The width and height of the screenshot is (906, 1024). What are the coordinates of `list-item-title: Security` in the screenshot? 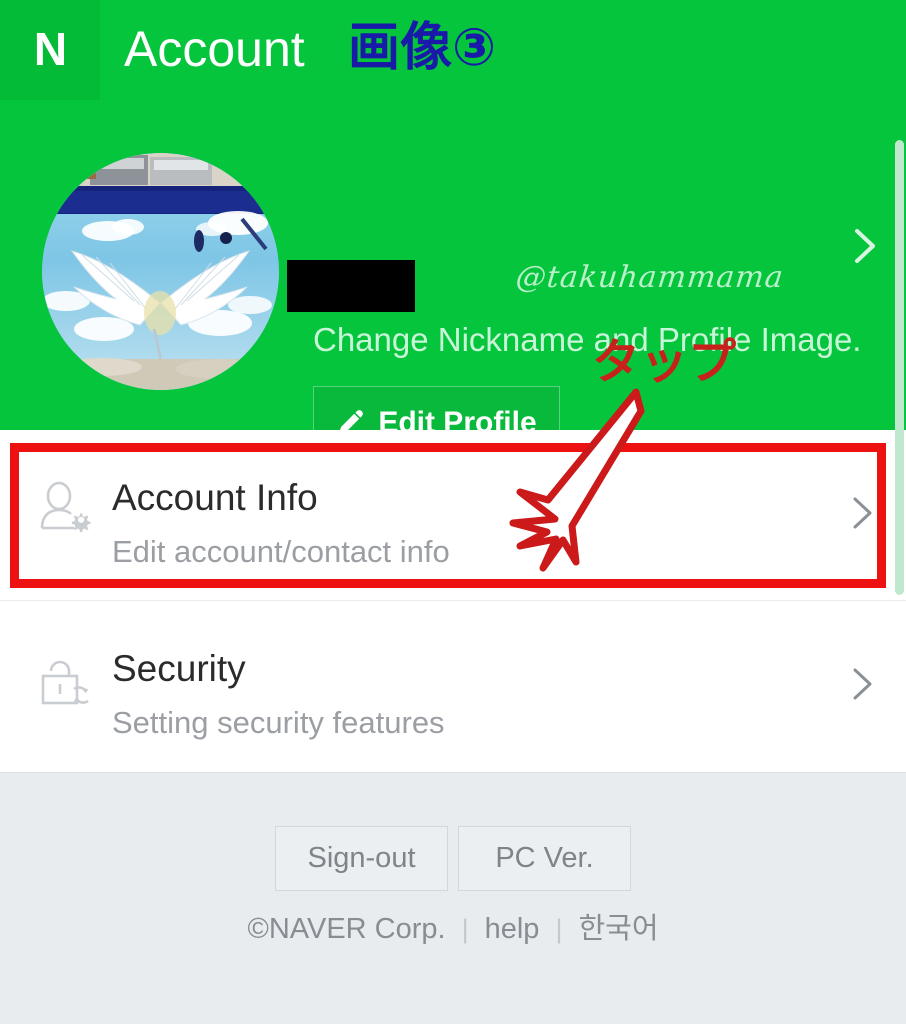 It's located at (179, 668).